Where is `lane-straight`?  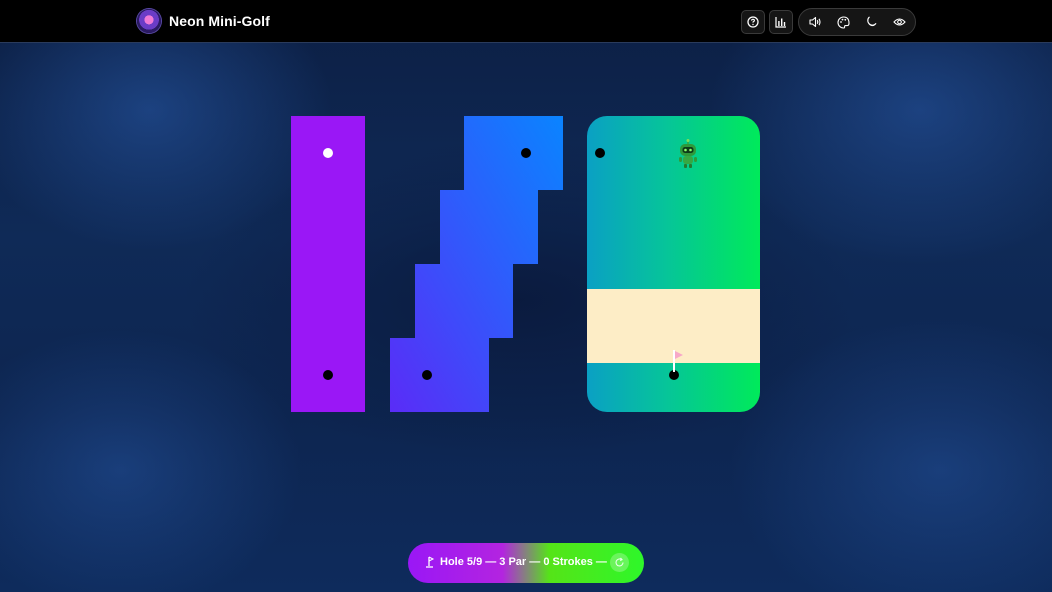 lane-straight is located at coordinates (328, 264).